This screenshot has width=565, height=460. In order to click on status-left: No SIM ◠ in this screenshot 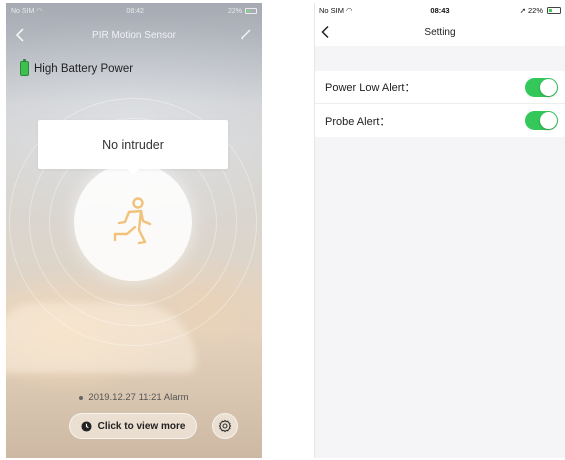, I will do `click(336, 10)`.